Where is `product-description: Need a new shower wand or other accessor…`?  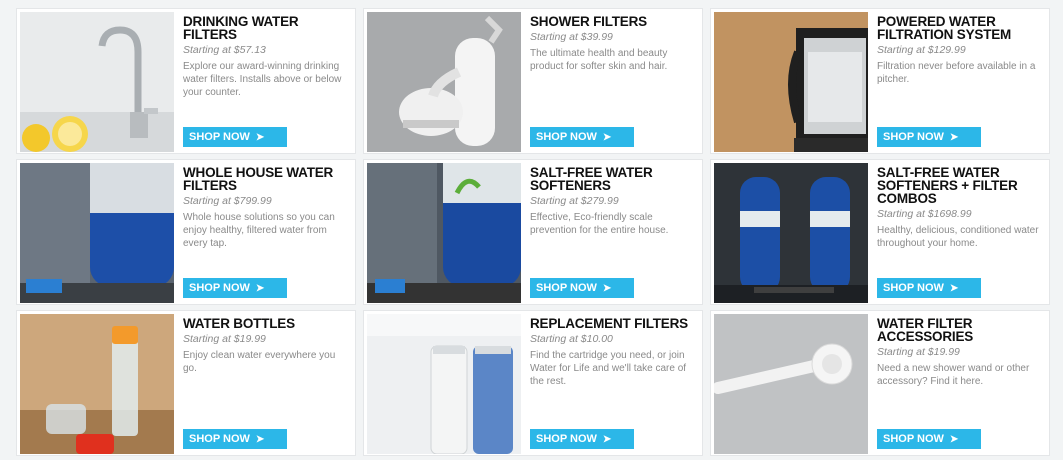
product-description: Need a new shower wand or other accessor… is located at coordinates (953, 375).